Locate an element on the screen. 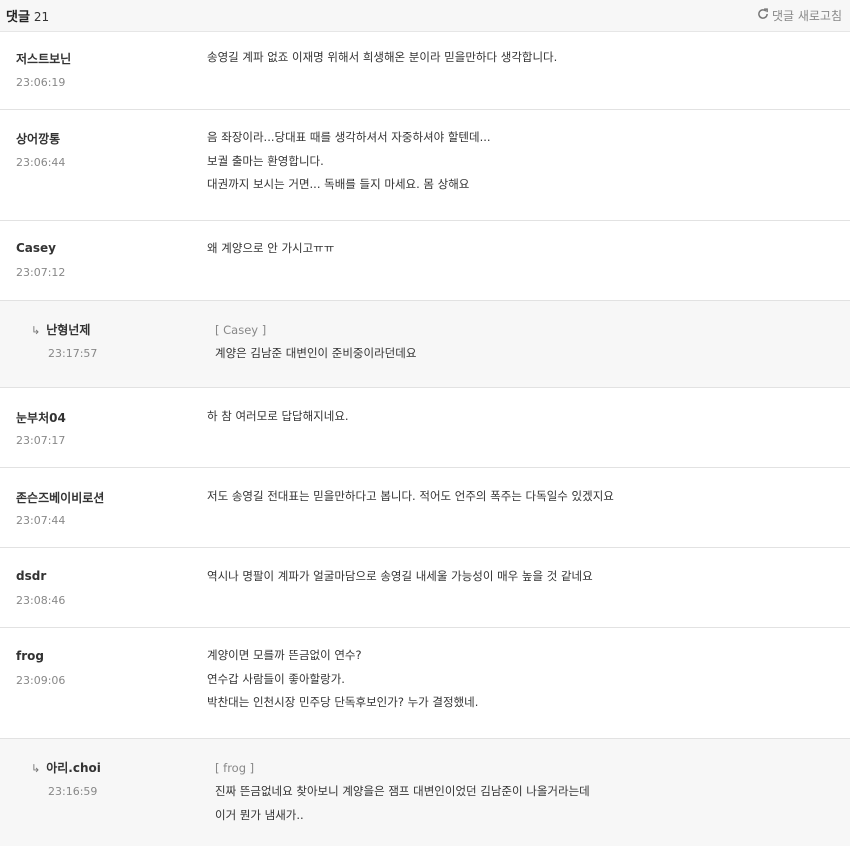 This screenshot has height=846, width=850. comment-time: 23:16:59 is located at coordinates (73, 791).